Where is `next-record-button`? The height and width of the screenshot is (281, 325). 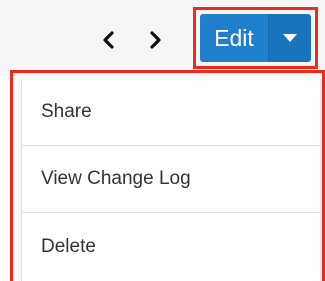 next-record-button is located at coordinates (155, 40).